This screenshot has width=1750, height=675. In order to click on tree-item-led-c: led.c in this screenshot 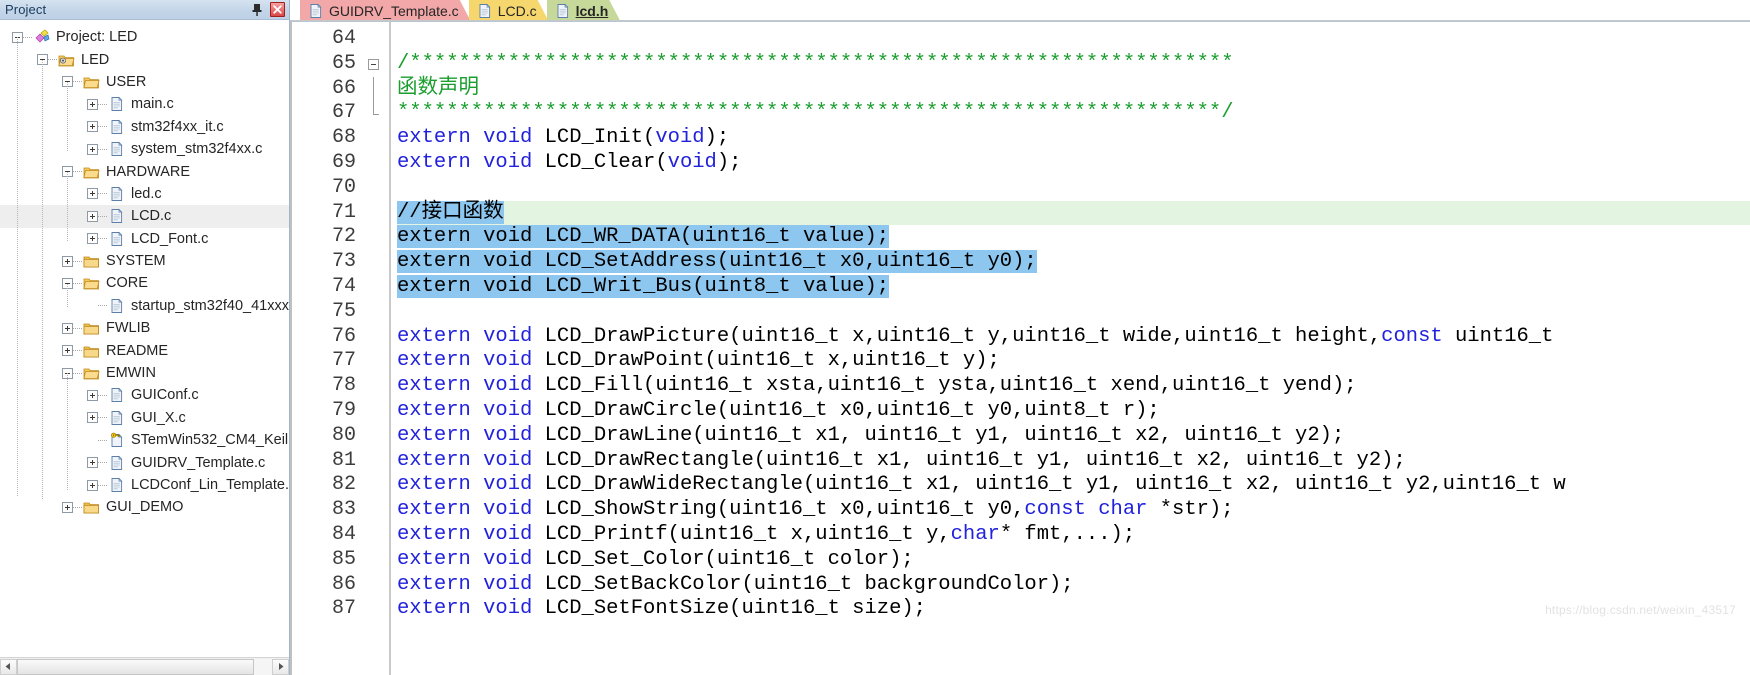, I will do `click(144, 194)`.